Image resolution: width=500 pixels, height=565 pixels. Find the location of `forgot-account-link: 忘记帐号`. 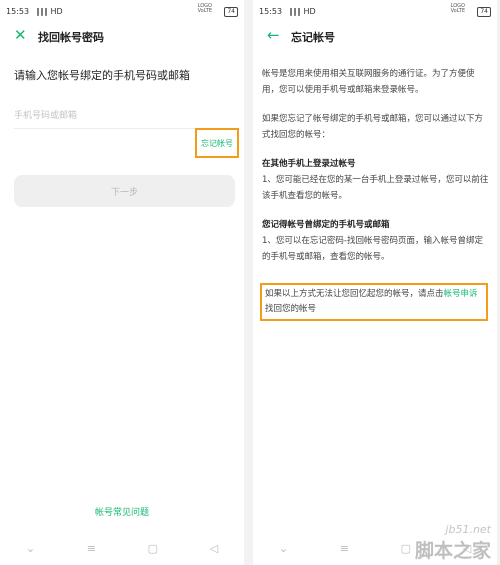

forgot-account-link: 忘记帐号 is located at coordinates (217, 143).